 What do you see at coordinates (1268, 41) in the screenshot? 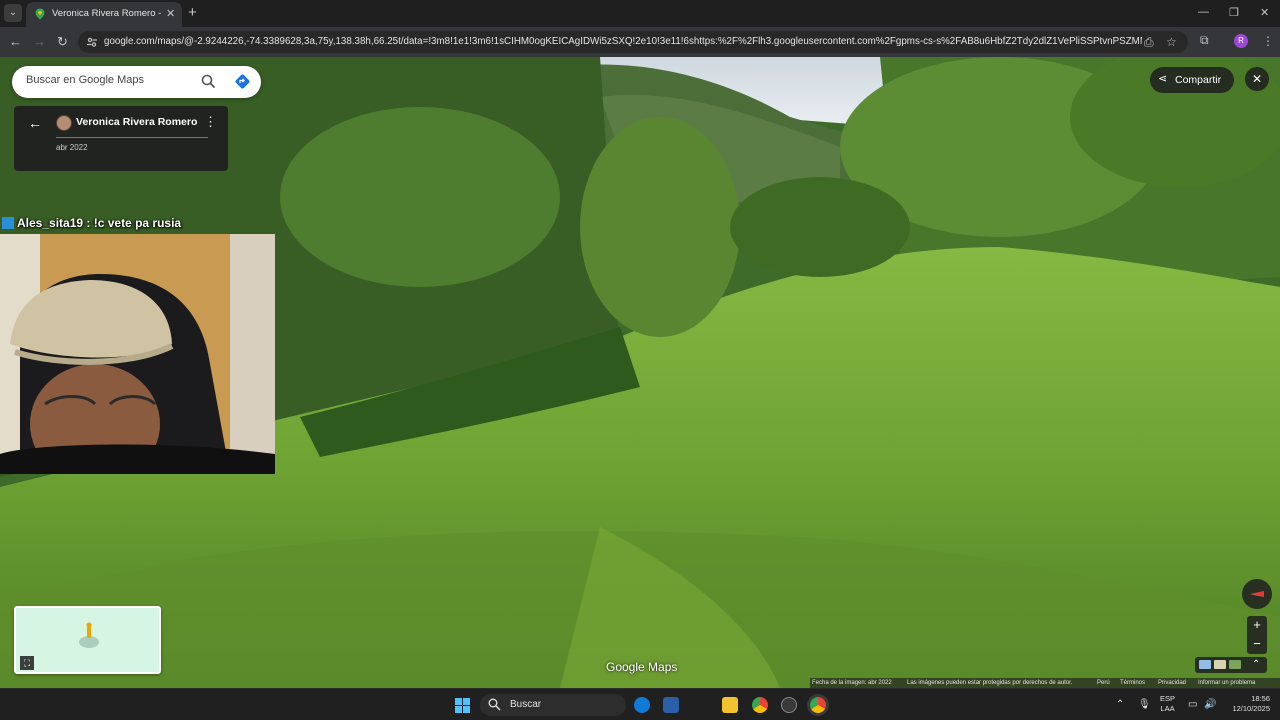
I see `browser-menu-icon: ⋮` at bounding box center [1268, 41].